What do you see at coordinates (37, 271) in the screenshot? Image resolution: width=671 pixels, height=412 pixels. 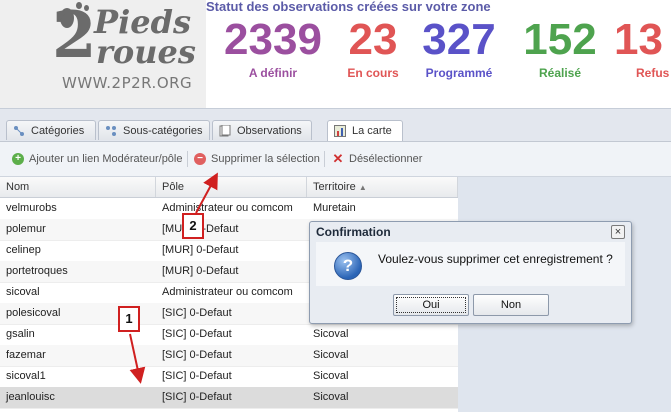 I see `cell-nom: portetroques` at bounding box center [37, 271].